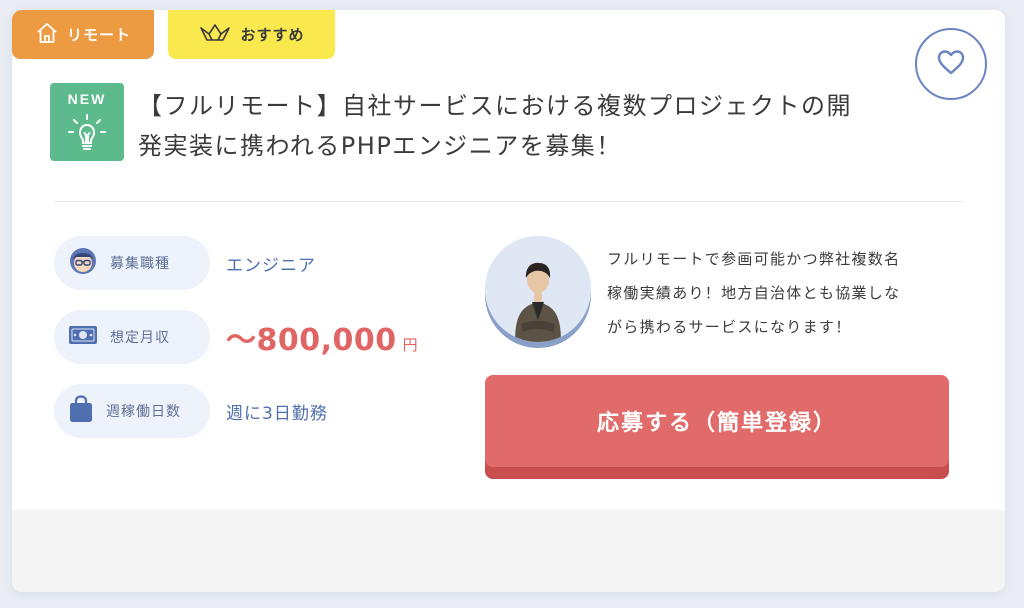 The image size is (1024, 608). I want to click on description-line3: がら携わるサービスになります！, so click(729, 327).